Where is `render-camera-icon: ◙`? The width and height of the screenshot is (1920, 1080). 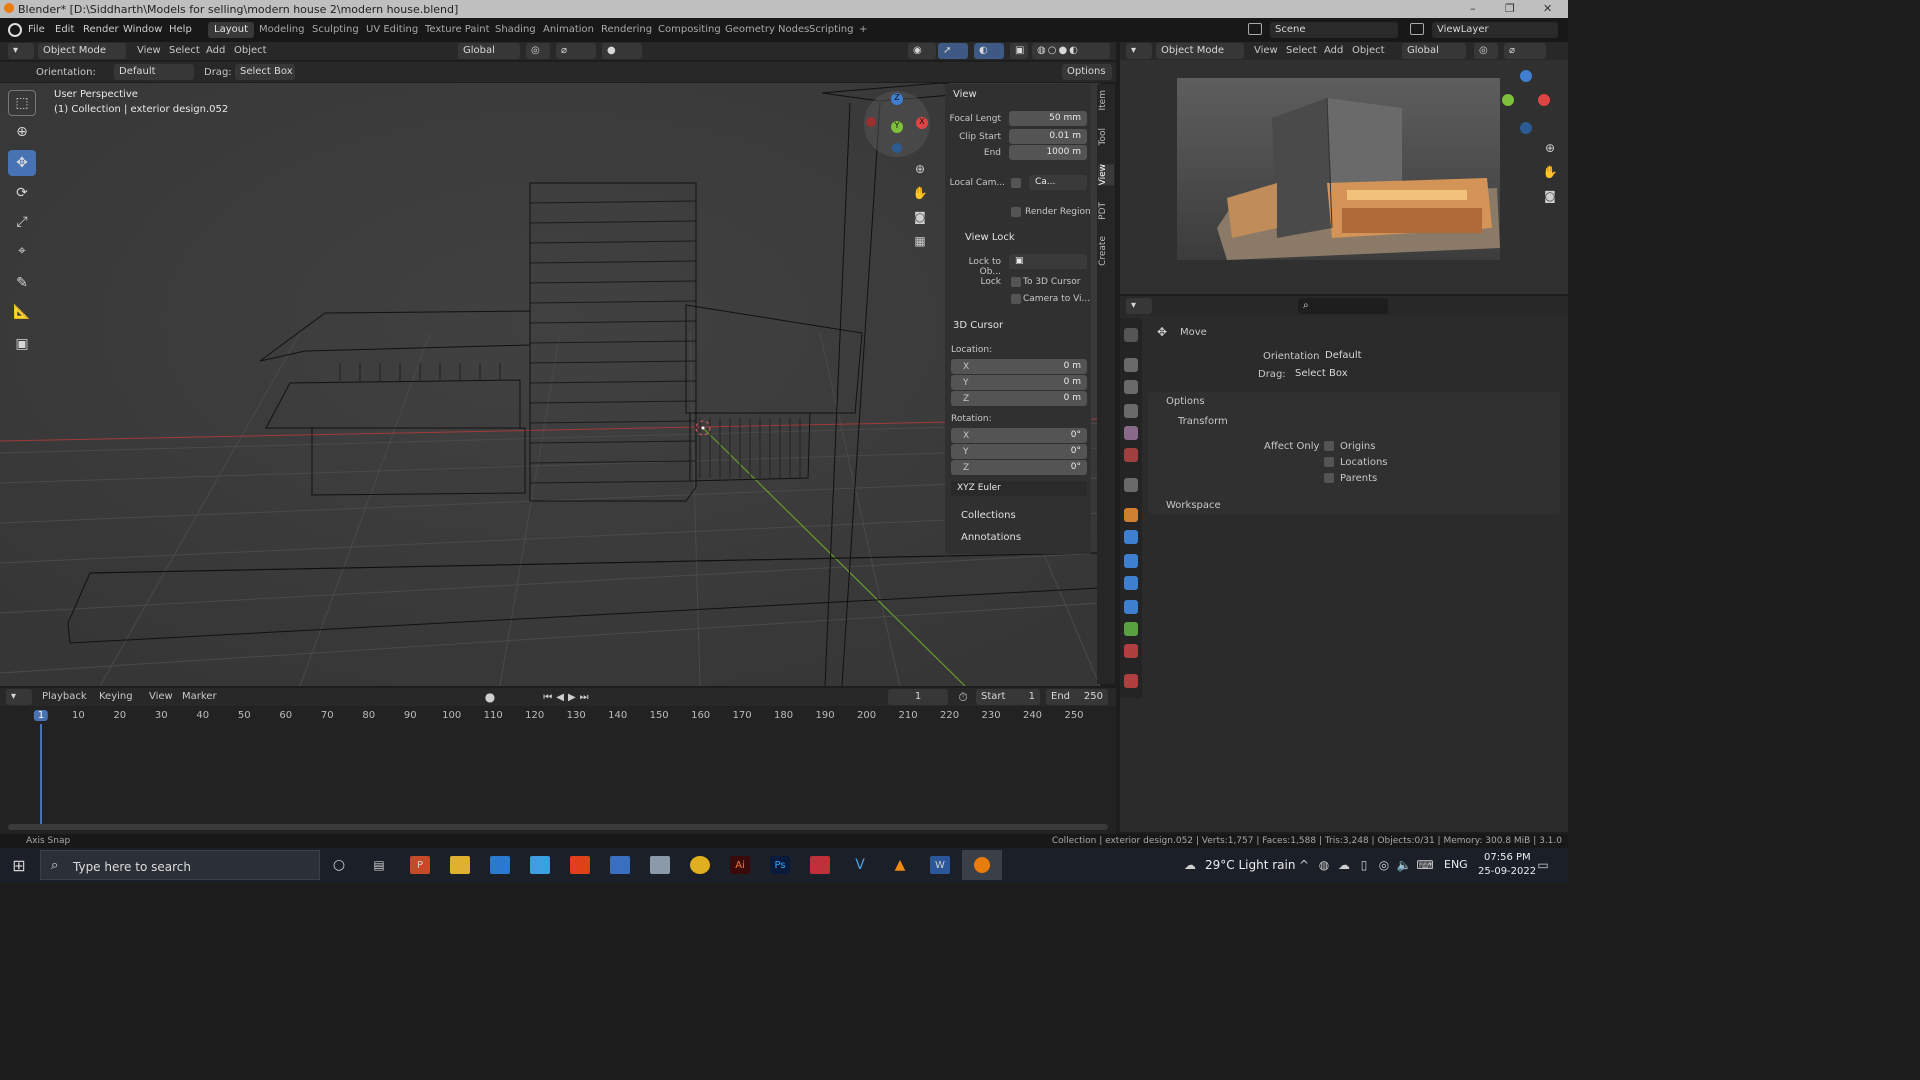
render-camera-icon: ◙ is located at coordinates (1550, 196).